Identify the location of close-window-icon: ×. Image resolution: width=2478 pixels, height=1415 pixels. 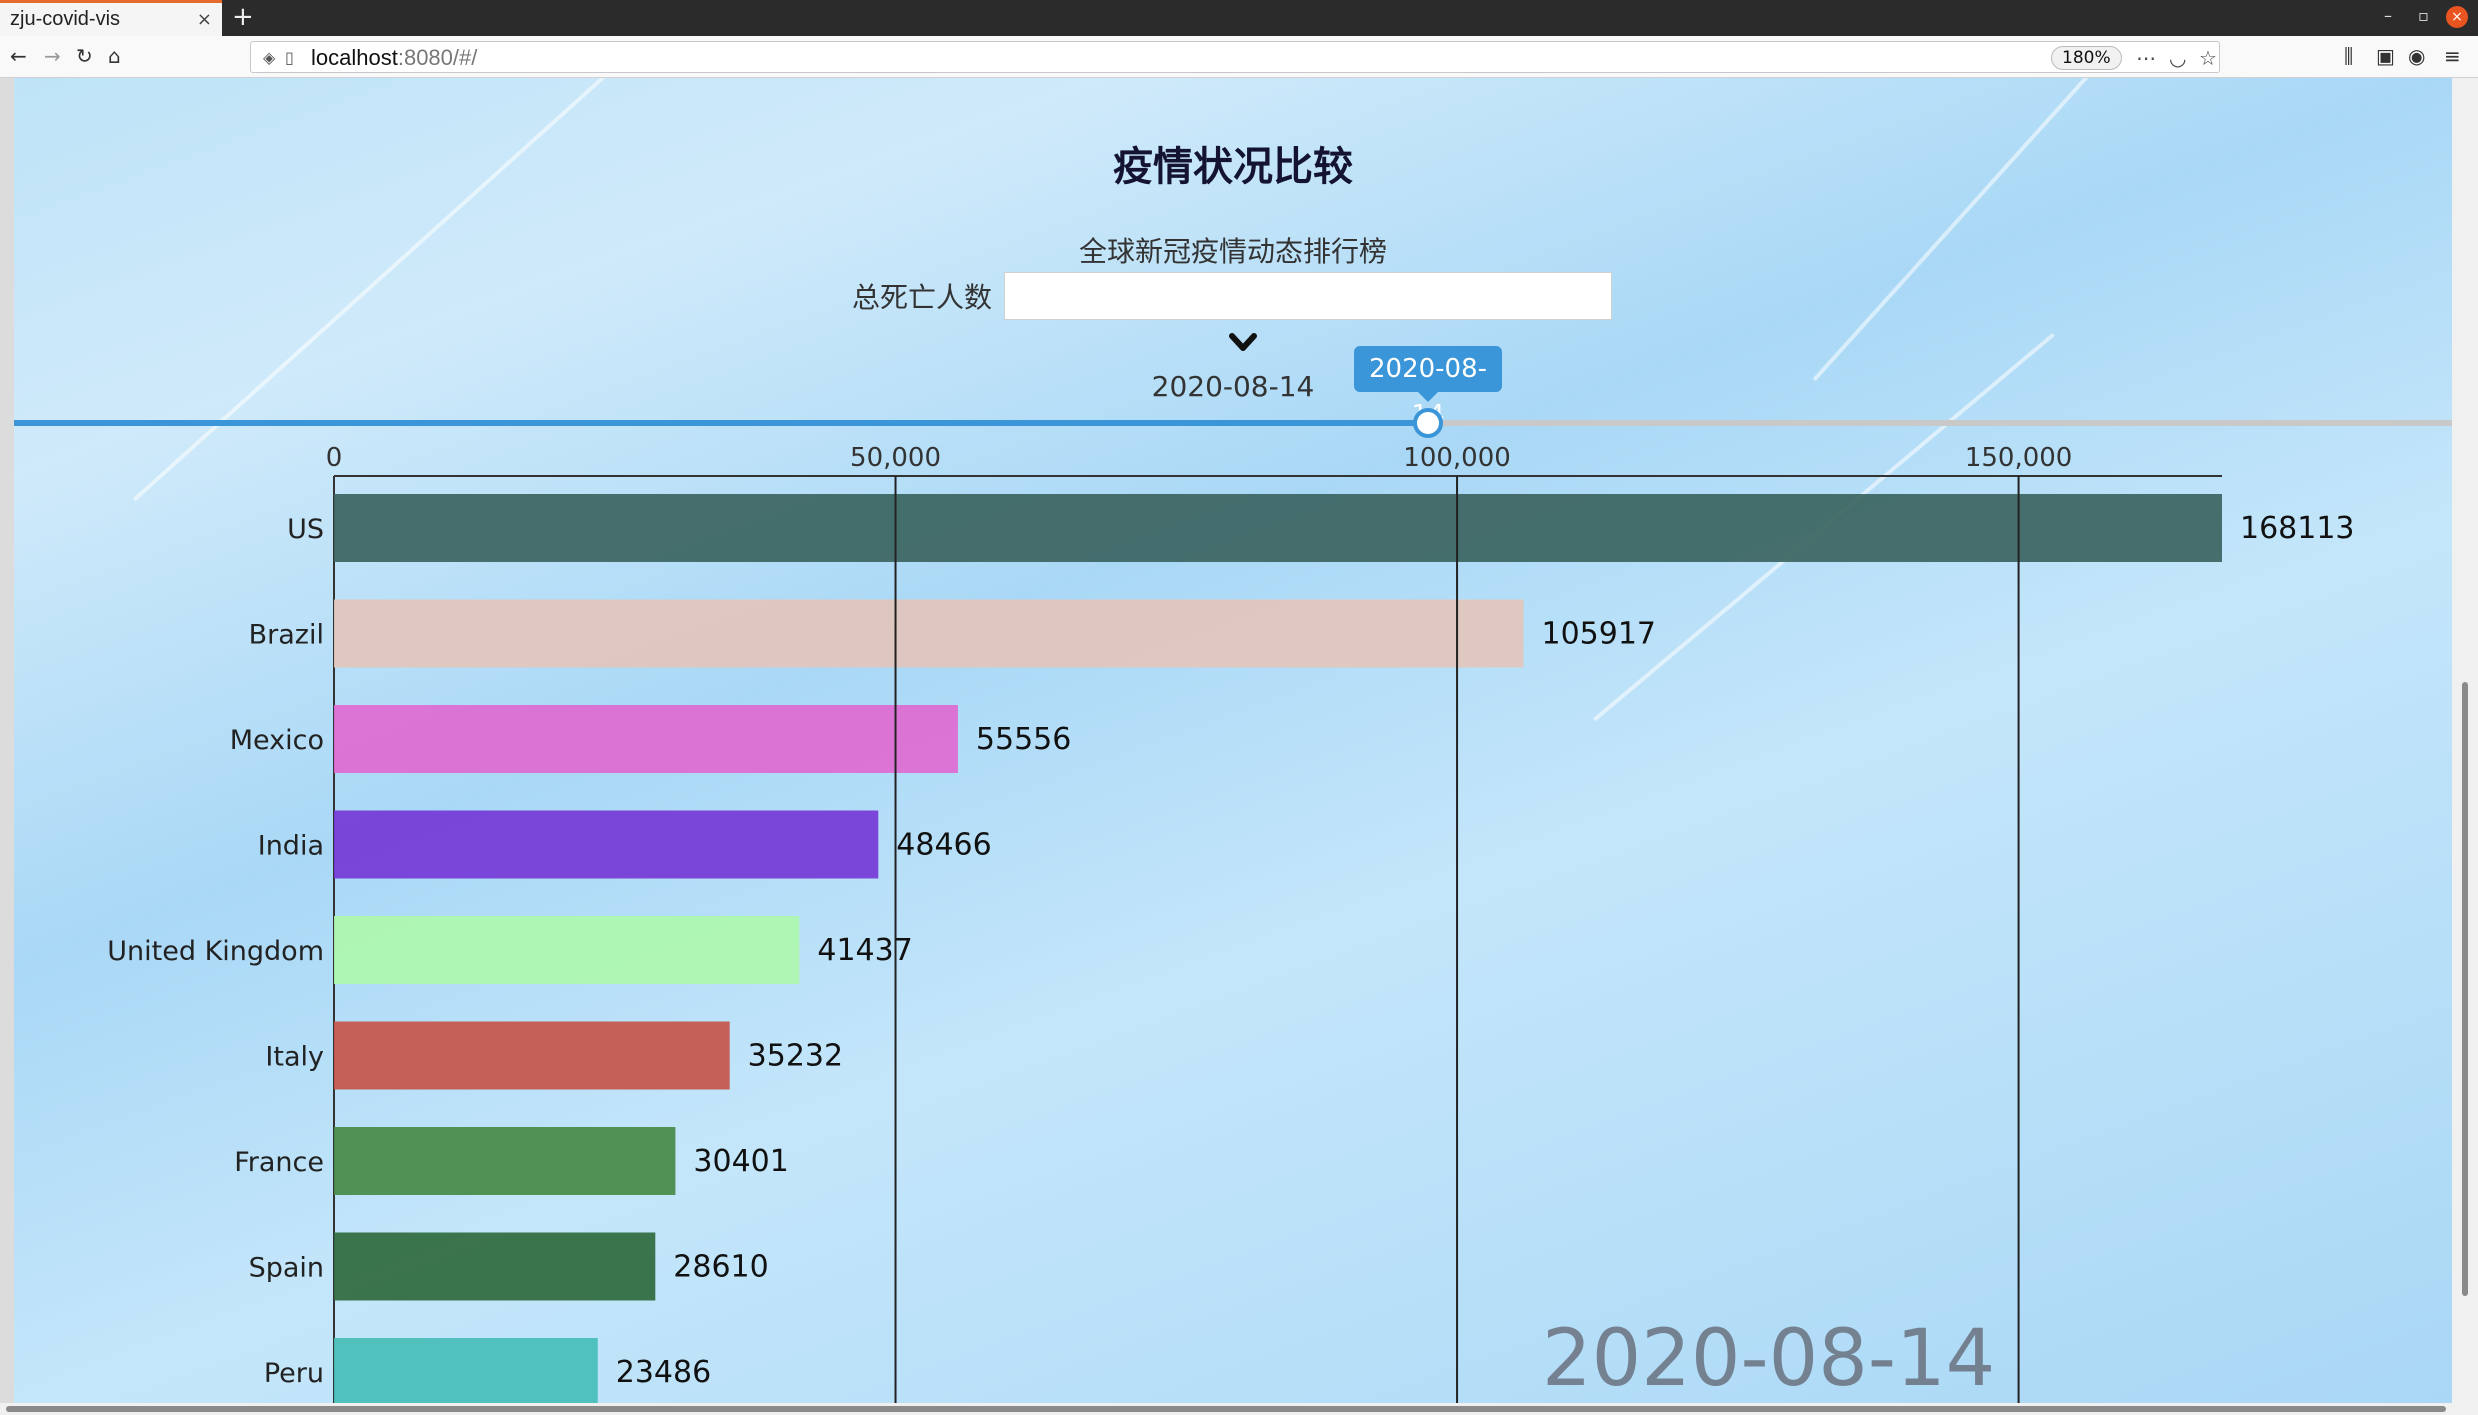
(2457, 17).